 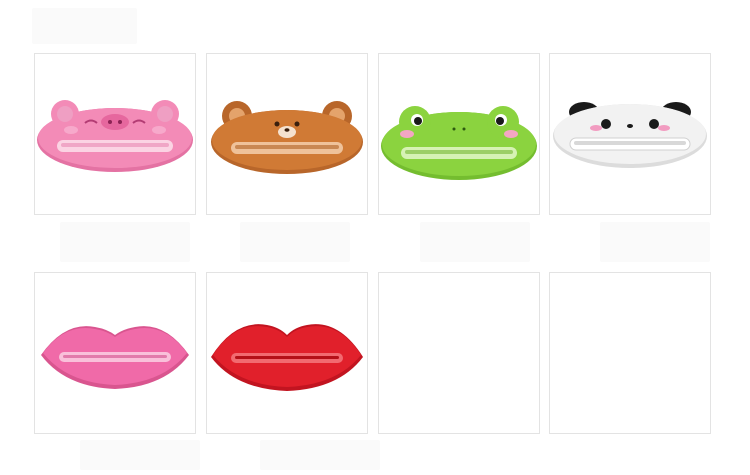 I want to click on red-lips-tube-squeezer-image, so click(x=287, y=357).